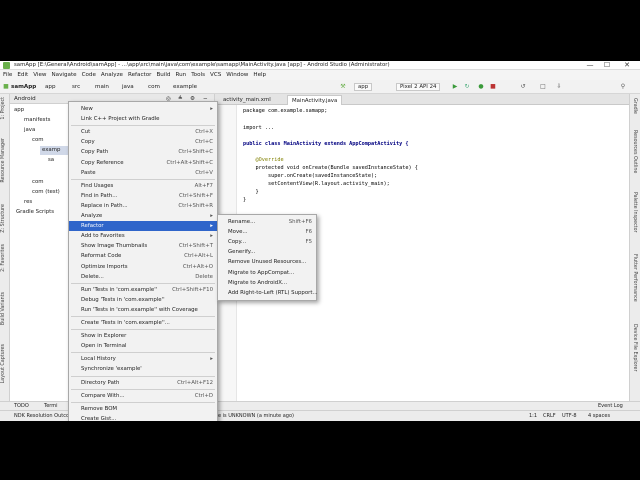 This screenshot has height=480, width=640. Describe the element at coordinates (143, 383) in the screenshot. I see `menu-item-directory-path: Directory Path Ctrl+Alt+F12` at that location.